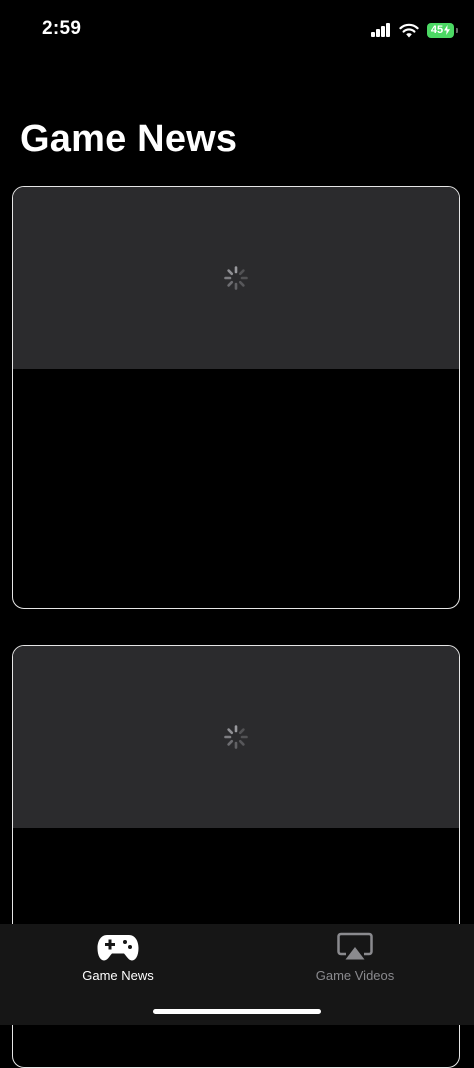 This screenshot has height=1068, width=474. What do you see at coordinates (118, 962) in the screenshot?
I see `tab-game-news: Game News` at bounding box center [118, 962].